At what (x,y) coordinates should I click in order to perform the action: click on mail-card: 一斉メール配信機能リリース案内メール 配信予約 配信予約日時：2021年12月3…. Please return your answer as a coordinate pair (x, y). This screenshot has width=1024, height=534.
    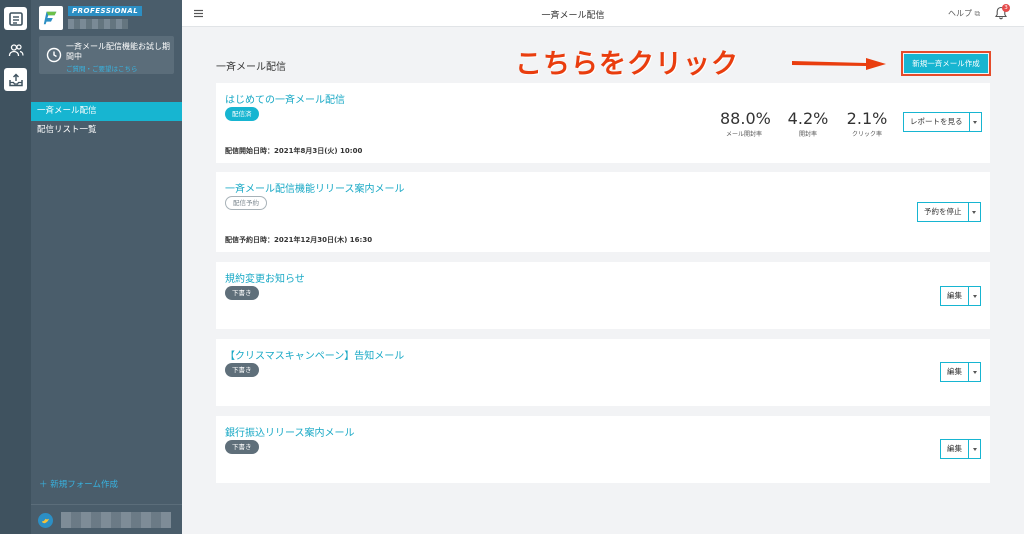
    Looking at the image, I should click on (603, 212).